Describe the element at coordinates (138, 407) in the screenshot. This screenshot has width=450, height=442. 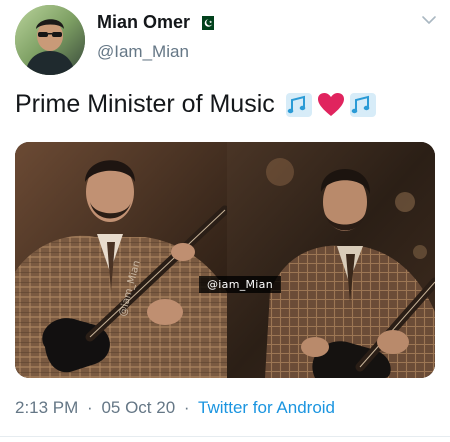
I see `tweet-date: 05 Oct 20` at that location.